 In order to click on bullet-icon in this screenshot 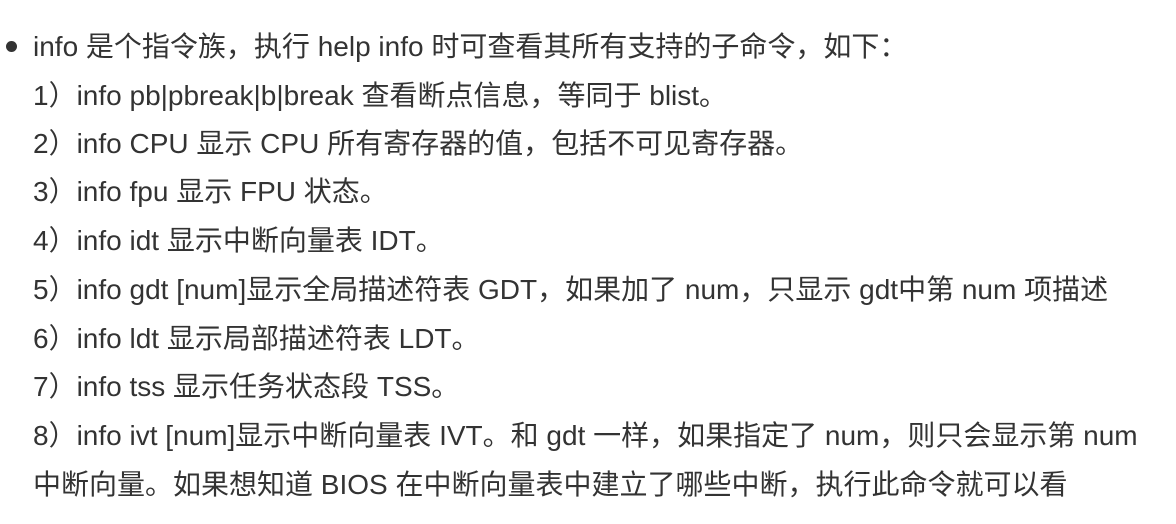, I will do `click(11, 46)`.